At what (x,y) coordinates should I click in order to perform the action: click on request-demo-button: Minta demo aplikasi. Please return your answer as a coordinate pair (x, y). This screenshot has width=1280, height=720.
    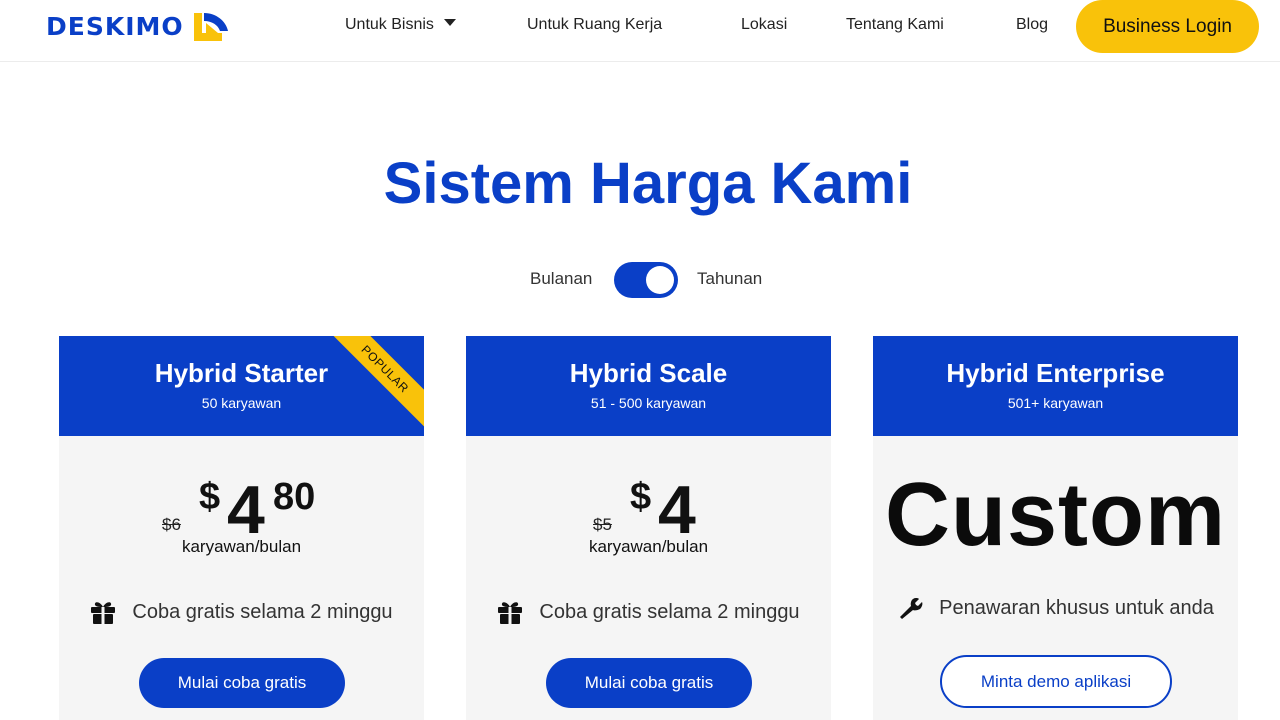
    Looking at the image, I should click on (1056, 681).